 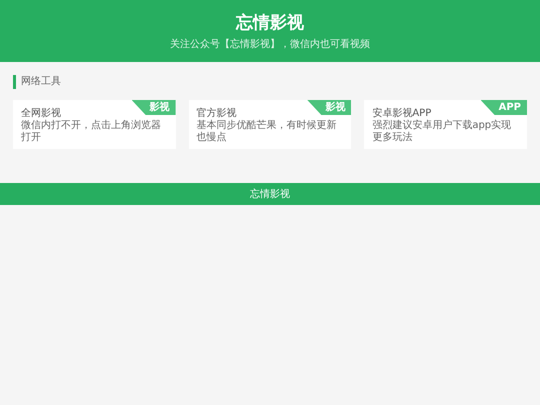 I want to click on card-title: 安卓影视APP, so click(x=402, y=113).